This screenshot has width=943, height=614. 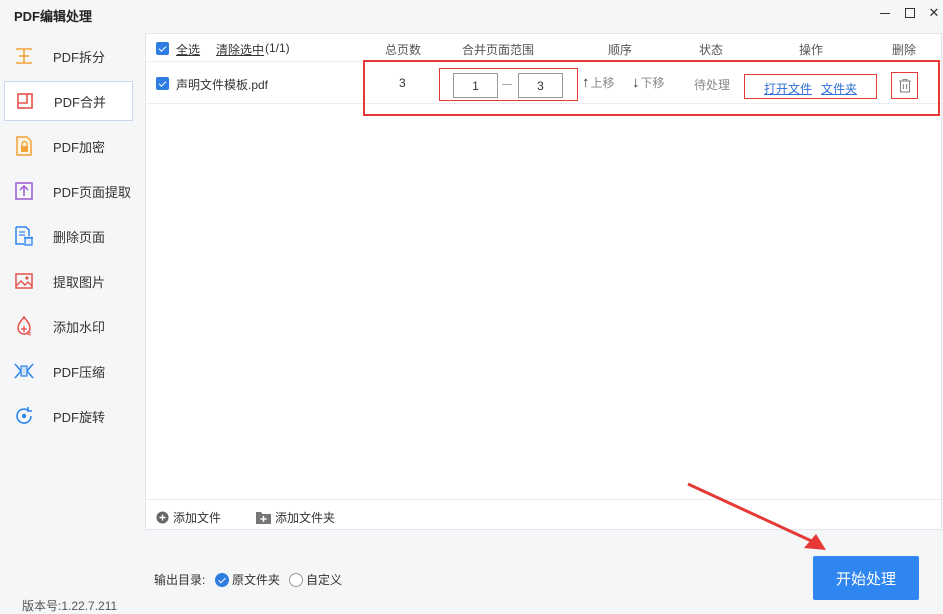 What do you see at coordinates (79, 282) in the screenshot?
I see `sidebar-item-label: 提取图片` at bounding box center [79, 282].